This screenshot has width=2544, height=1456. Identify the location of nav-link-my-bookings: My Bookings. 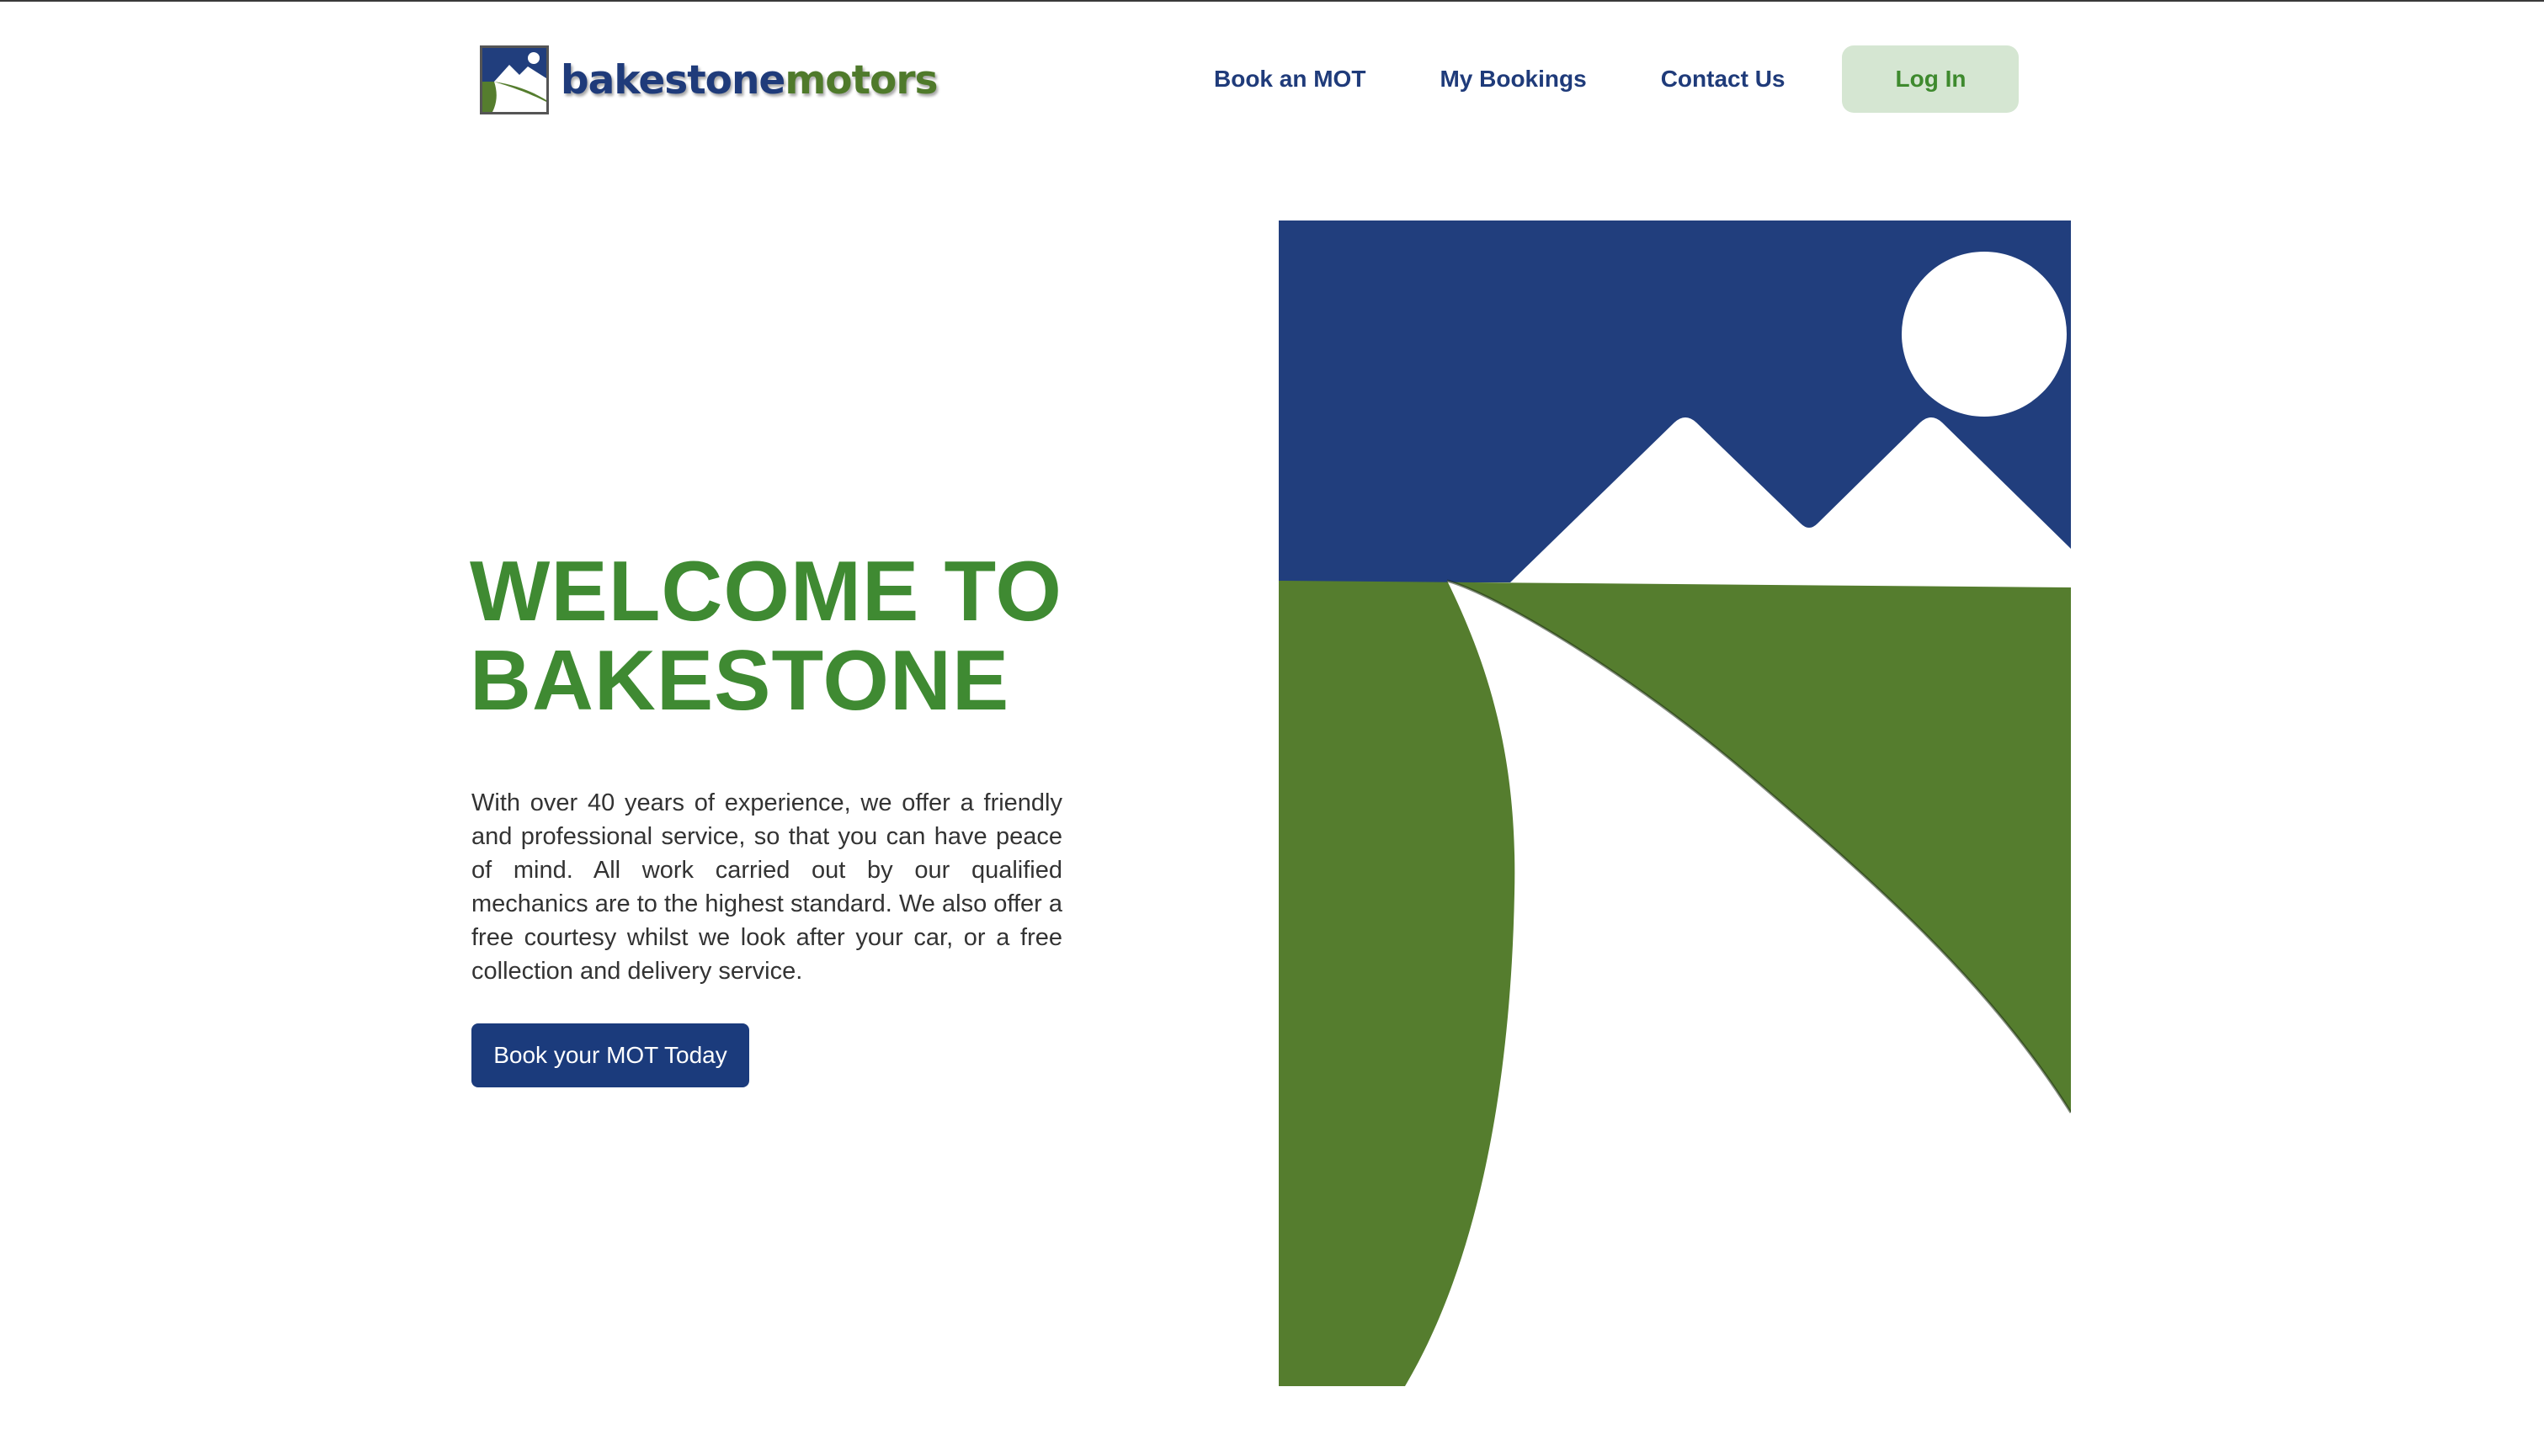
(1513, 79).